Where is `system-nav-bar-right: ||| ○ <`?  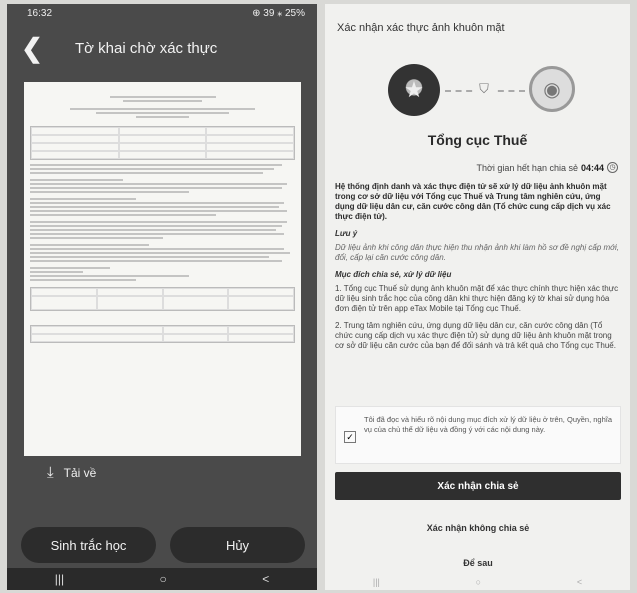
system-nav-bar-right: ||| ○ < is located at coordinates (477, 582).